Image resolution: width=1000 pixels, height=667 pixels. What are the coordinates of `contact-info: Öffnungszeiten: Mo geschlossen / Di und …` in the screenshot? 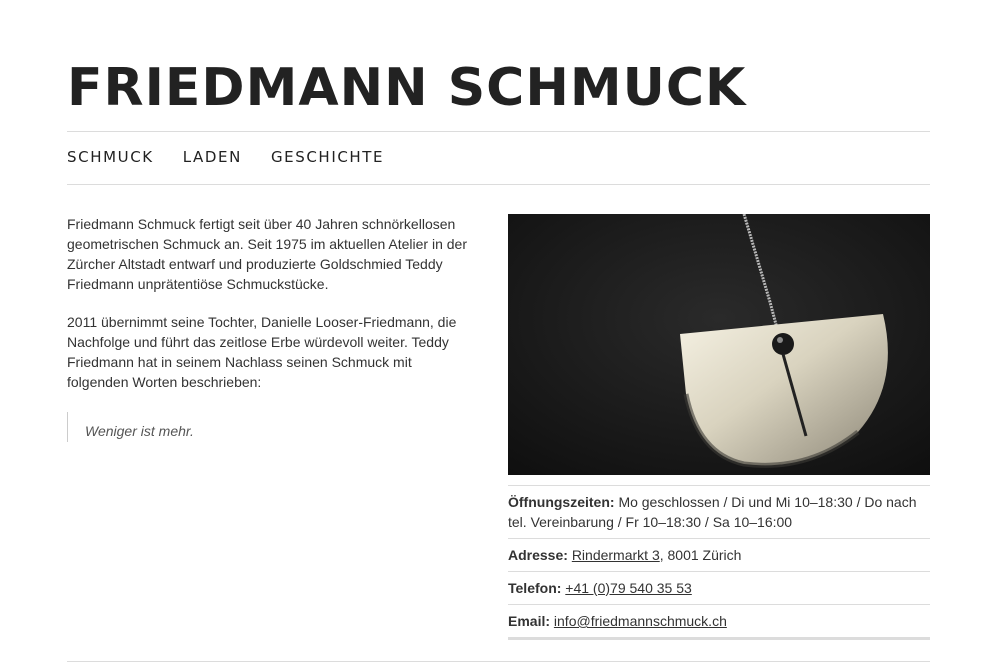 It's located at (719, 562).